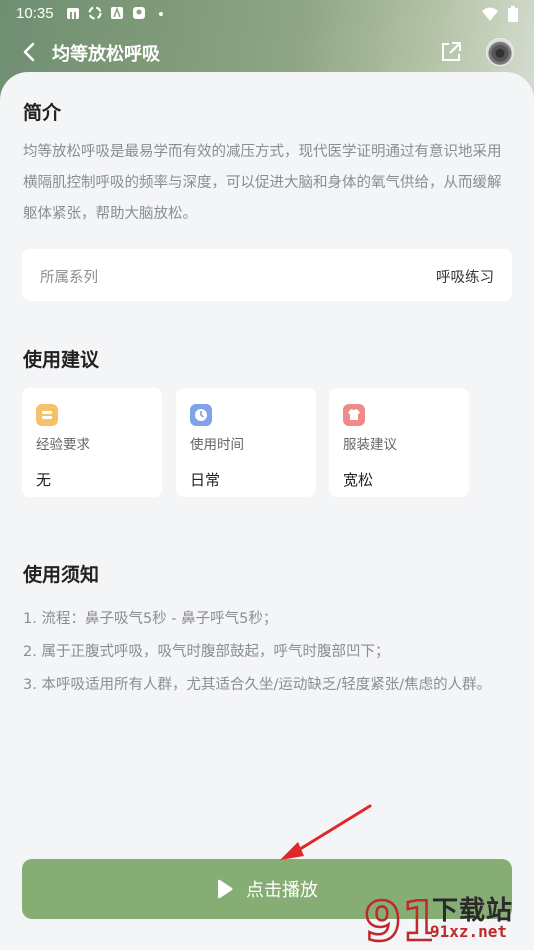  What do you see at coordinates (225, 889) in the screenshot?
I see `play-icon` at bounding box center [225, 889].